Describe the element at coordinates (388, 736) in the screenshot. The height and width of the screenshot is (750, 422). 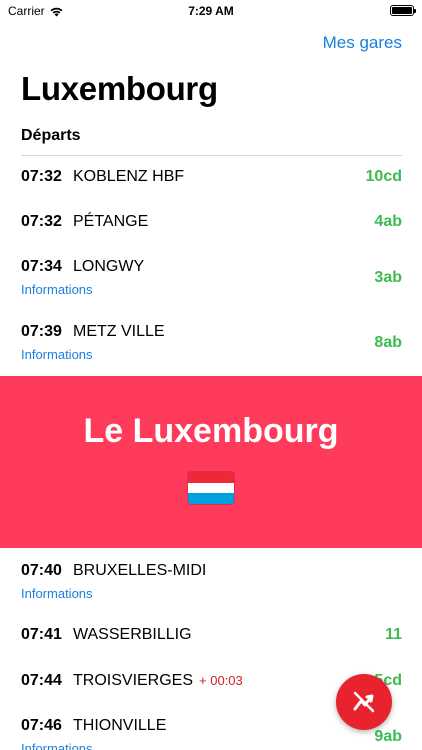
I see `departure-track: 9ab` at that location.